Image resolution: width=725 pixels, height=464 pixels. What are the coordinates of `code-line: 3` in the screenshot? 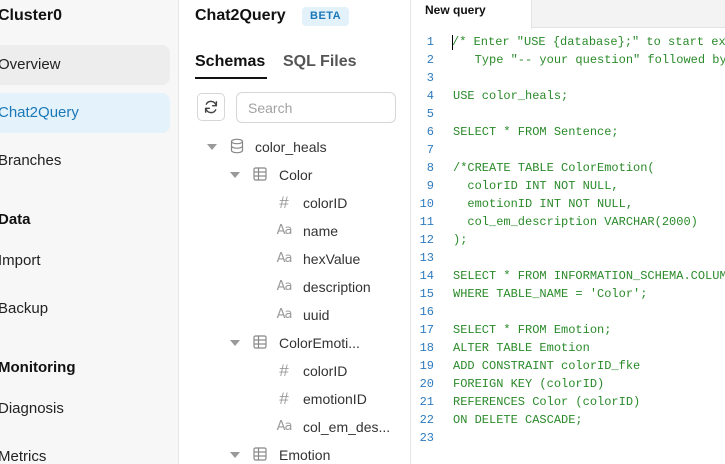 It's located at (568, 78).